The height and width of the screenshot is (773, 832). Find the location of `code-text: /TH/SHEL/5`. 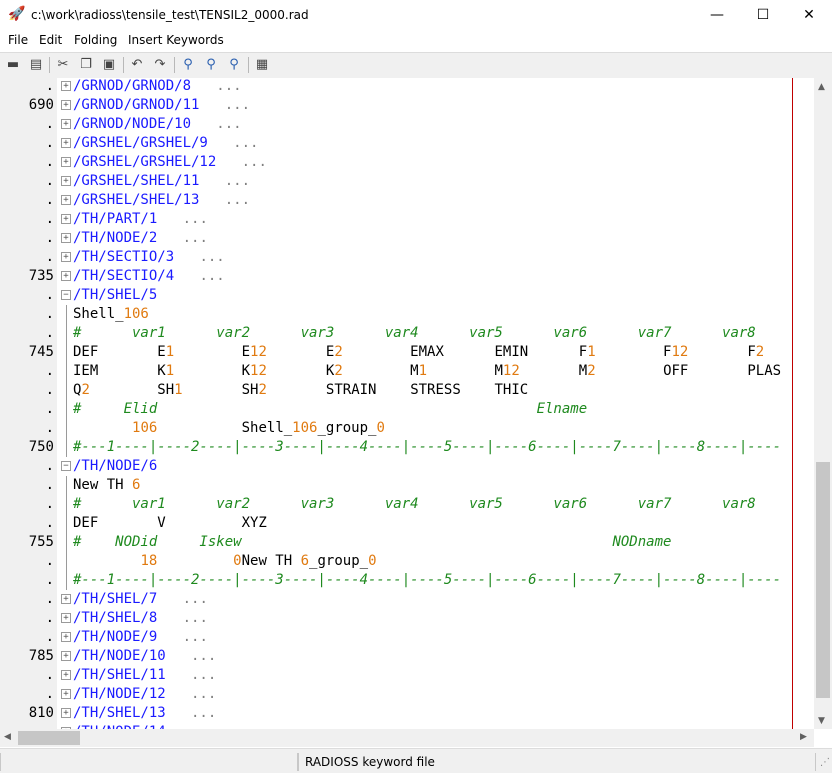

code-text: /TH/SHEL/5 is located at coordinates (115, 295).